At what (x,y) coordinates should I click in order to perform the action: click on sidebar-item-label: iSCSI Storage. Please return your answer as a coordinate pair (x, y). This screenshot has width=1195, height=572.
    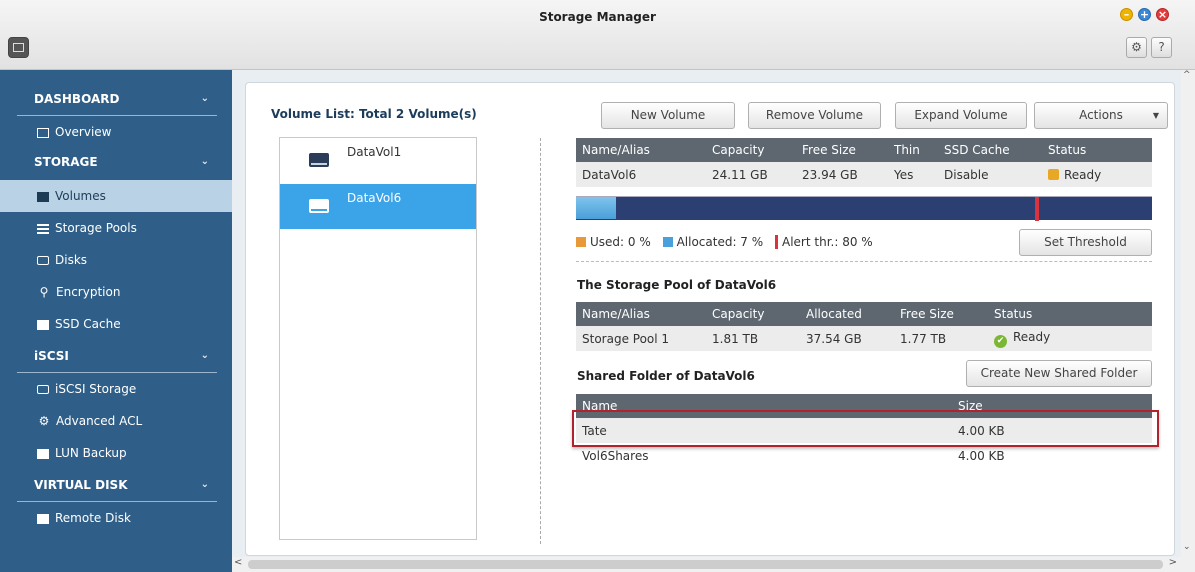
    Looking at the image, I should click on (96, 389).